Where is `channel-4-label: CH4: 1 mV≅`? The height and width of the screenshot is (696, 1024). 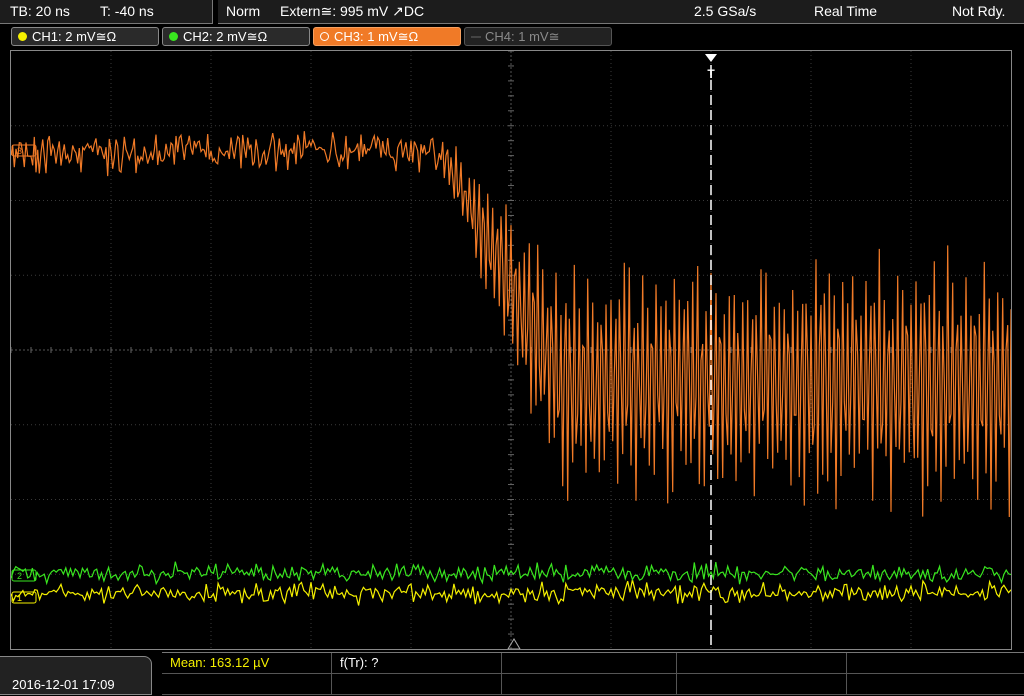 channel-4-label: CH4: 1 mV≅ is located at coordinates (522, 36).